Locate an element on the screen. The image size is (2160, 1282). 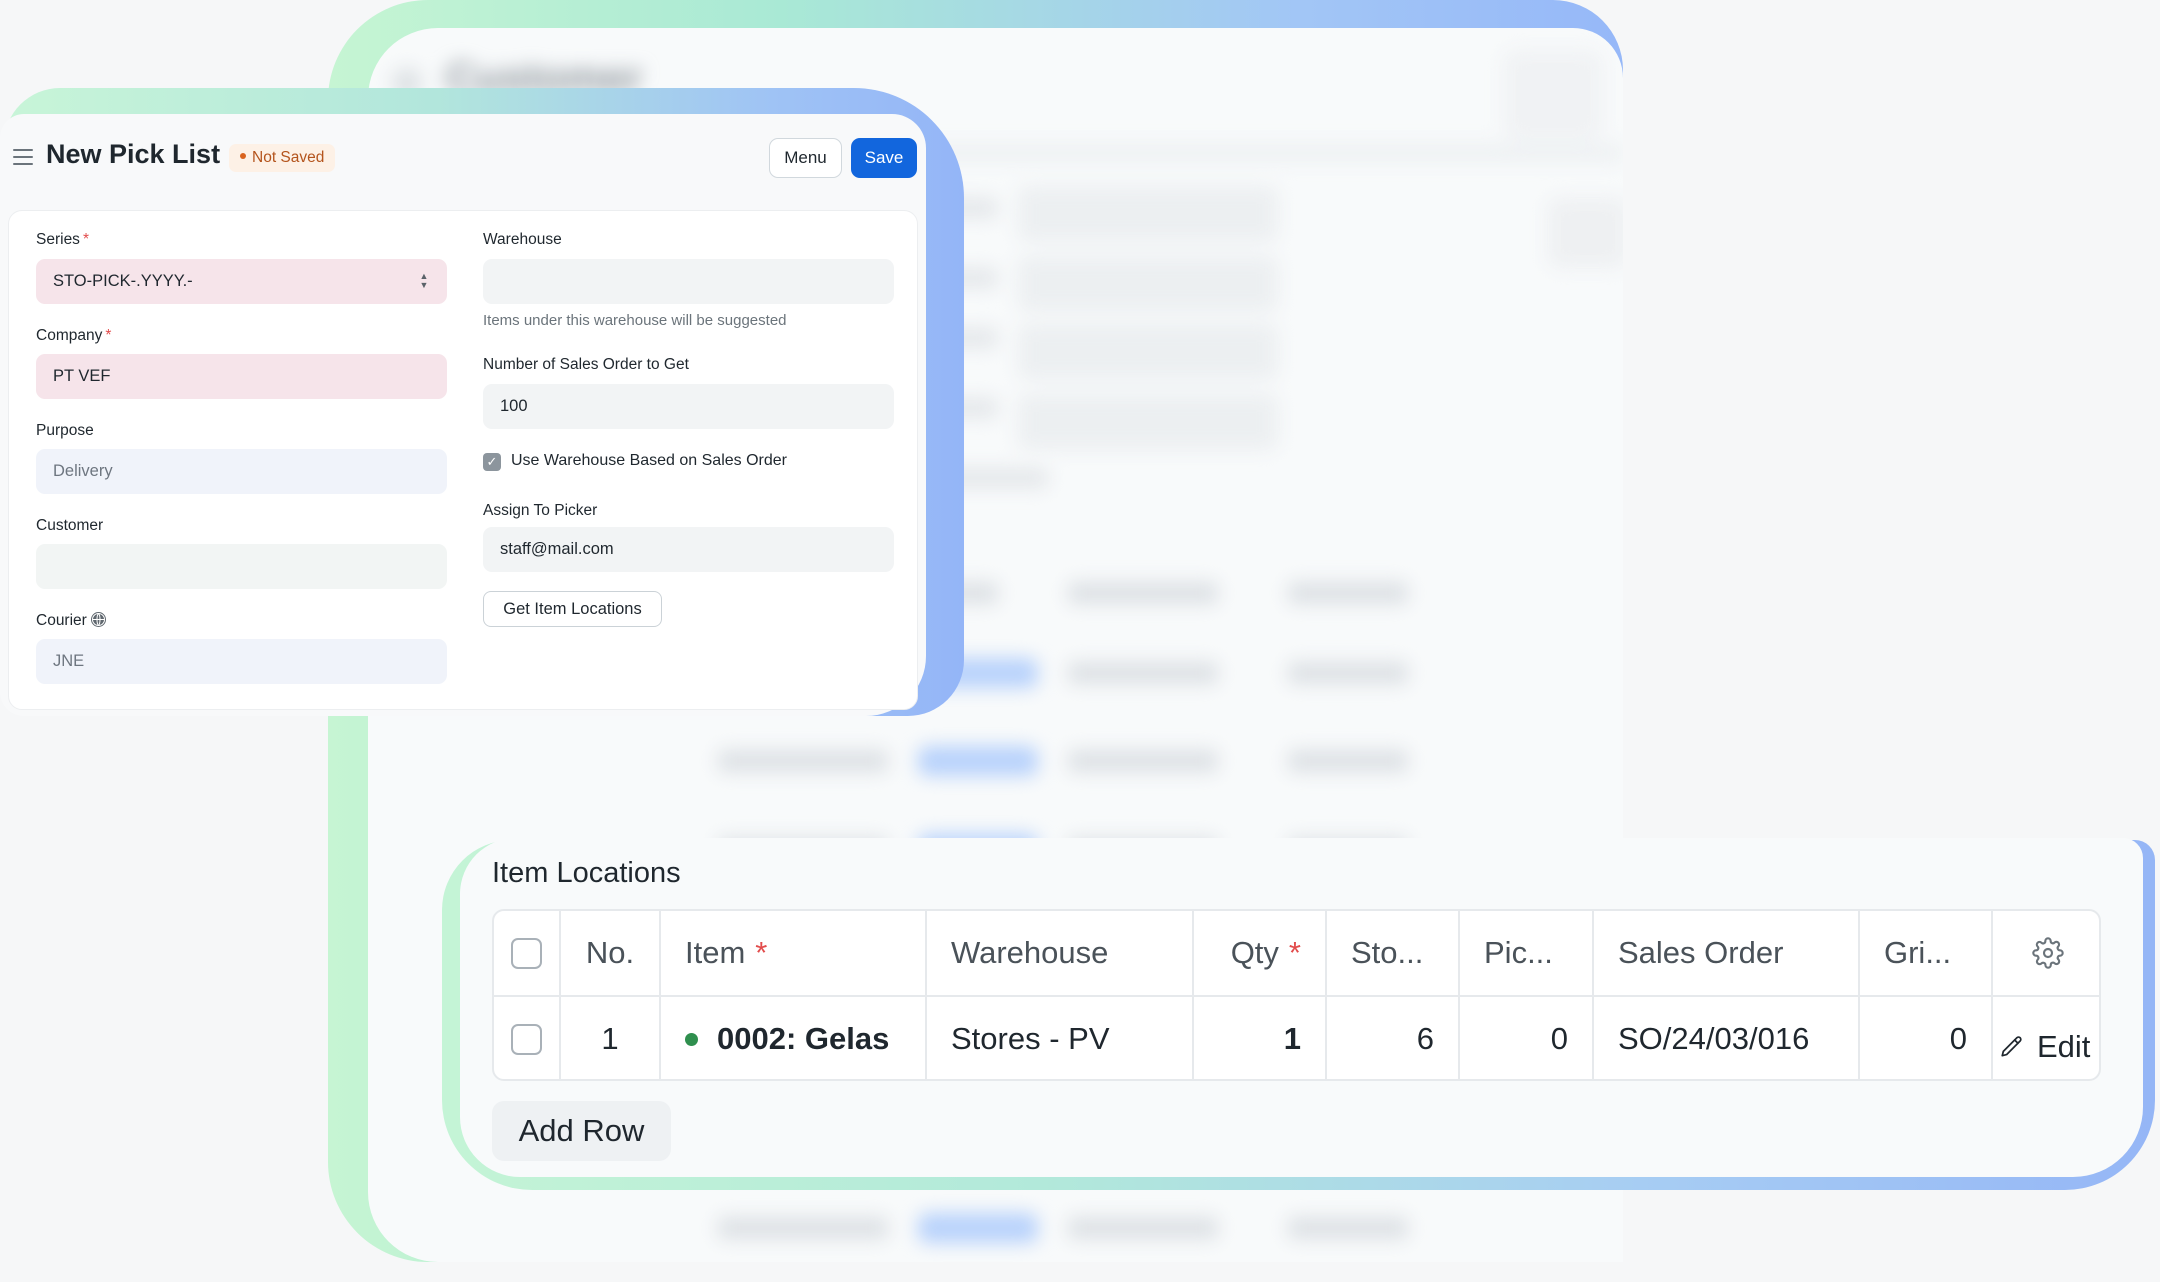
row-edit-cell: Edit is located at coordinates (2046, 1038).